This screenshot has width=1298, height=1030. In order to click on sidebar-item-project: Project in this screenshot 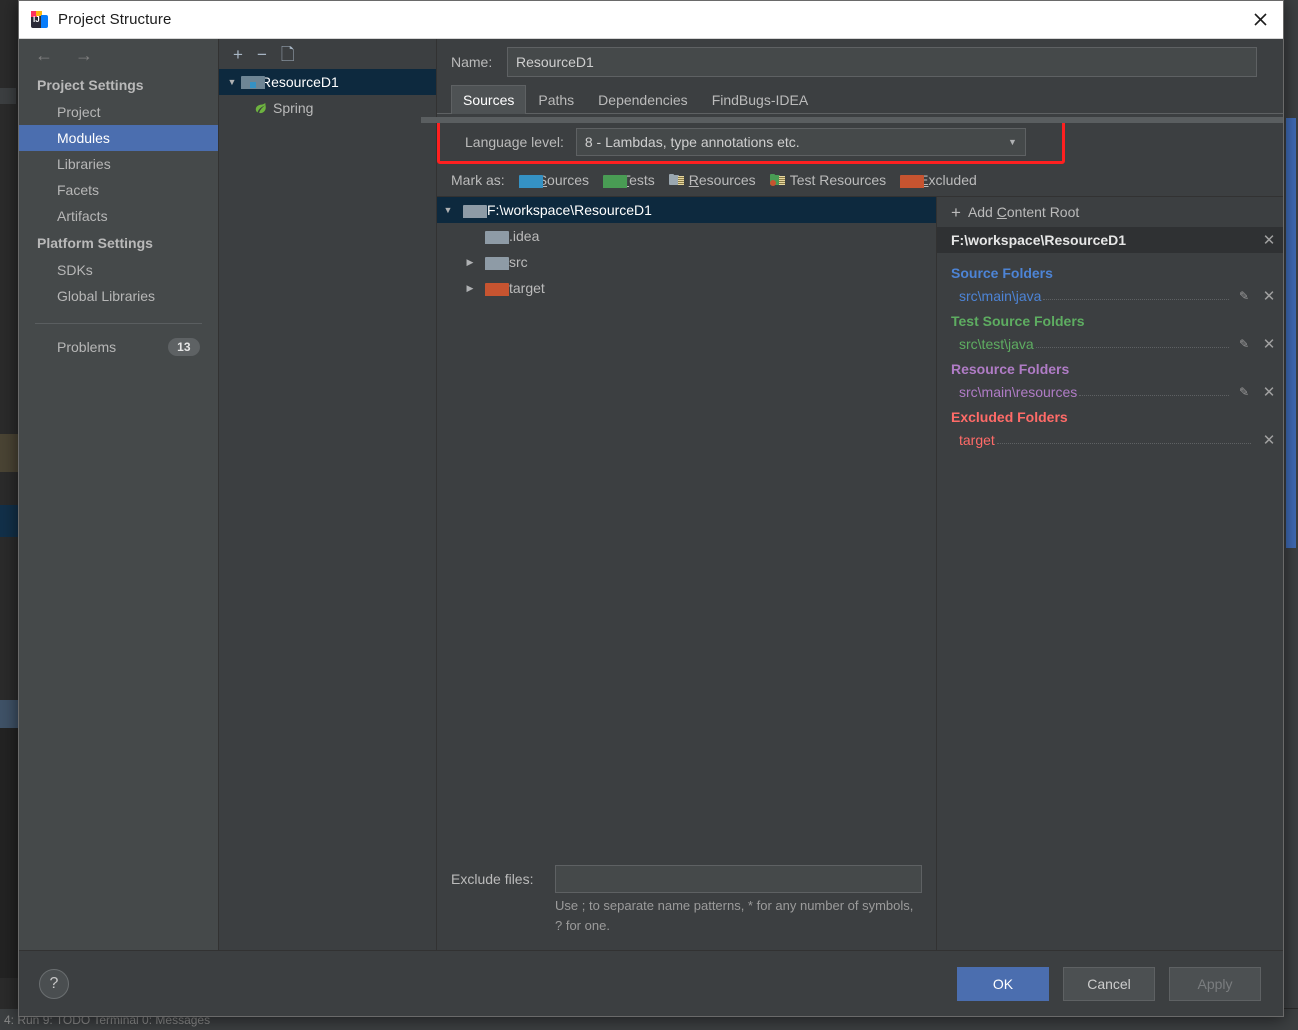, I will do `click(118, 112)`.